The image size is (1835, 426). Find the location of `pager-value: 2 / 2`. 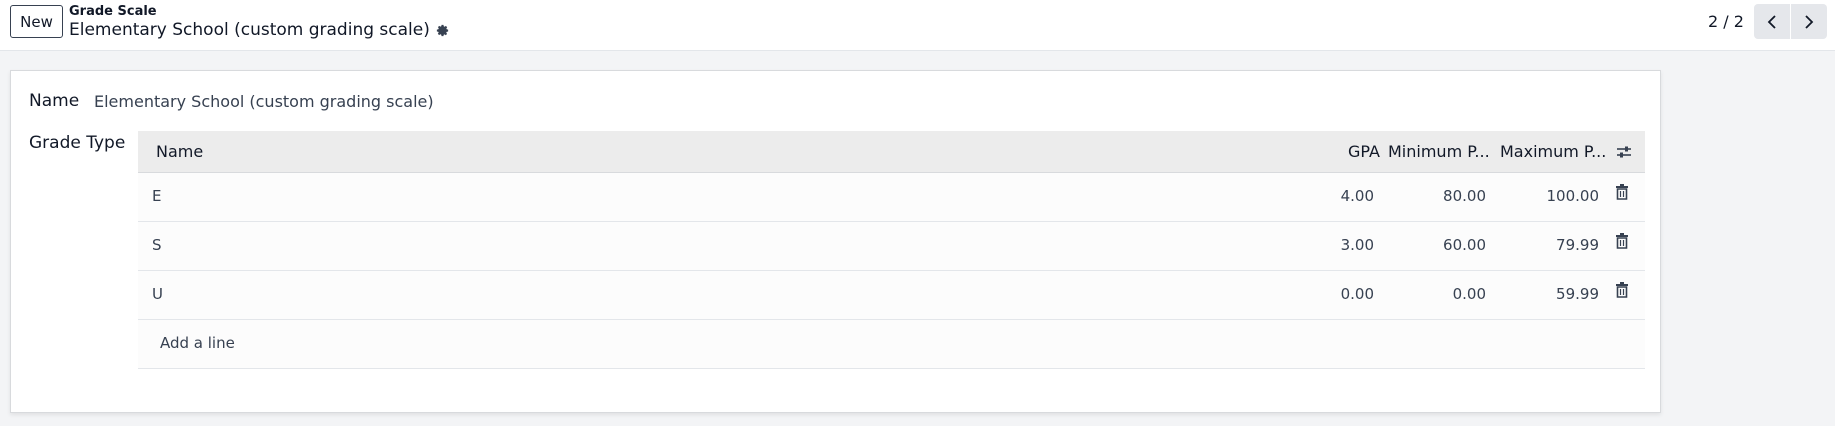

pager-value: 2 / 2 is located at coordinates (1726, 21).